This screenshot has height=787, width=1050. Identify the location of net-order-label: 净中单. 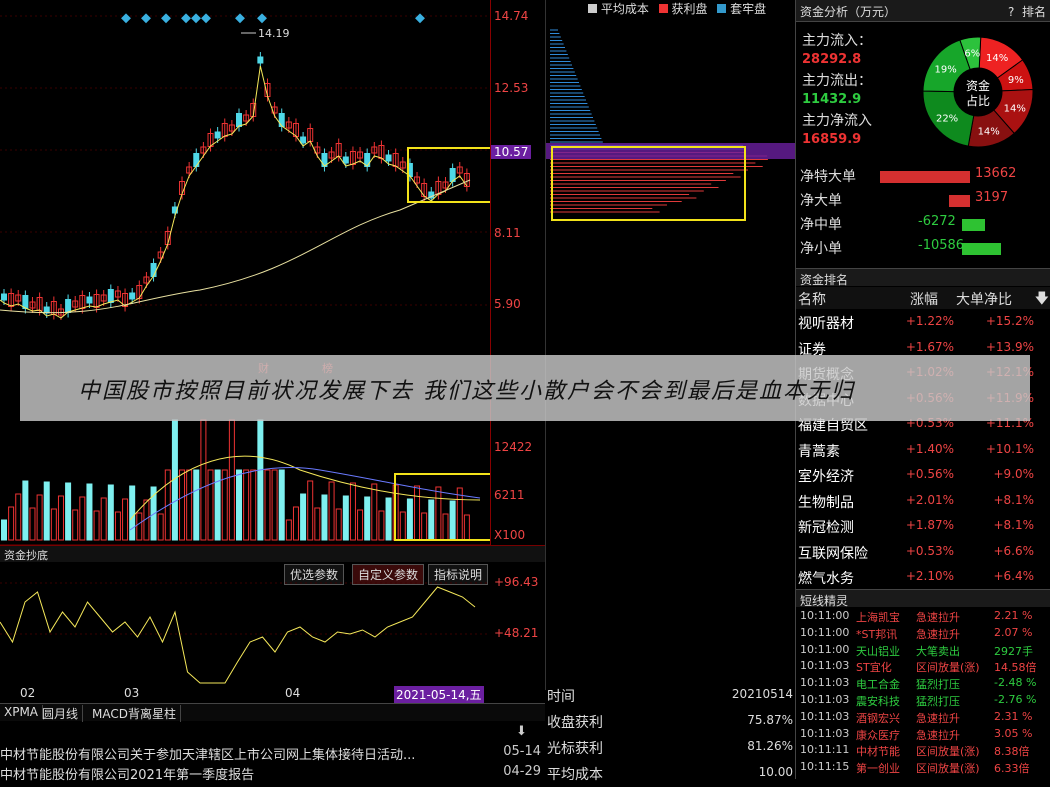
(821, 225).